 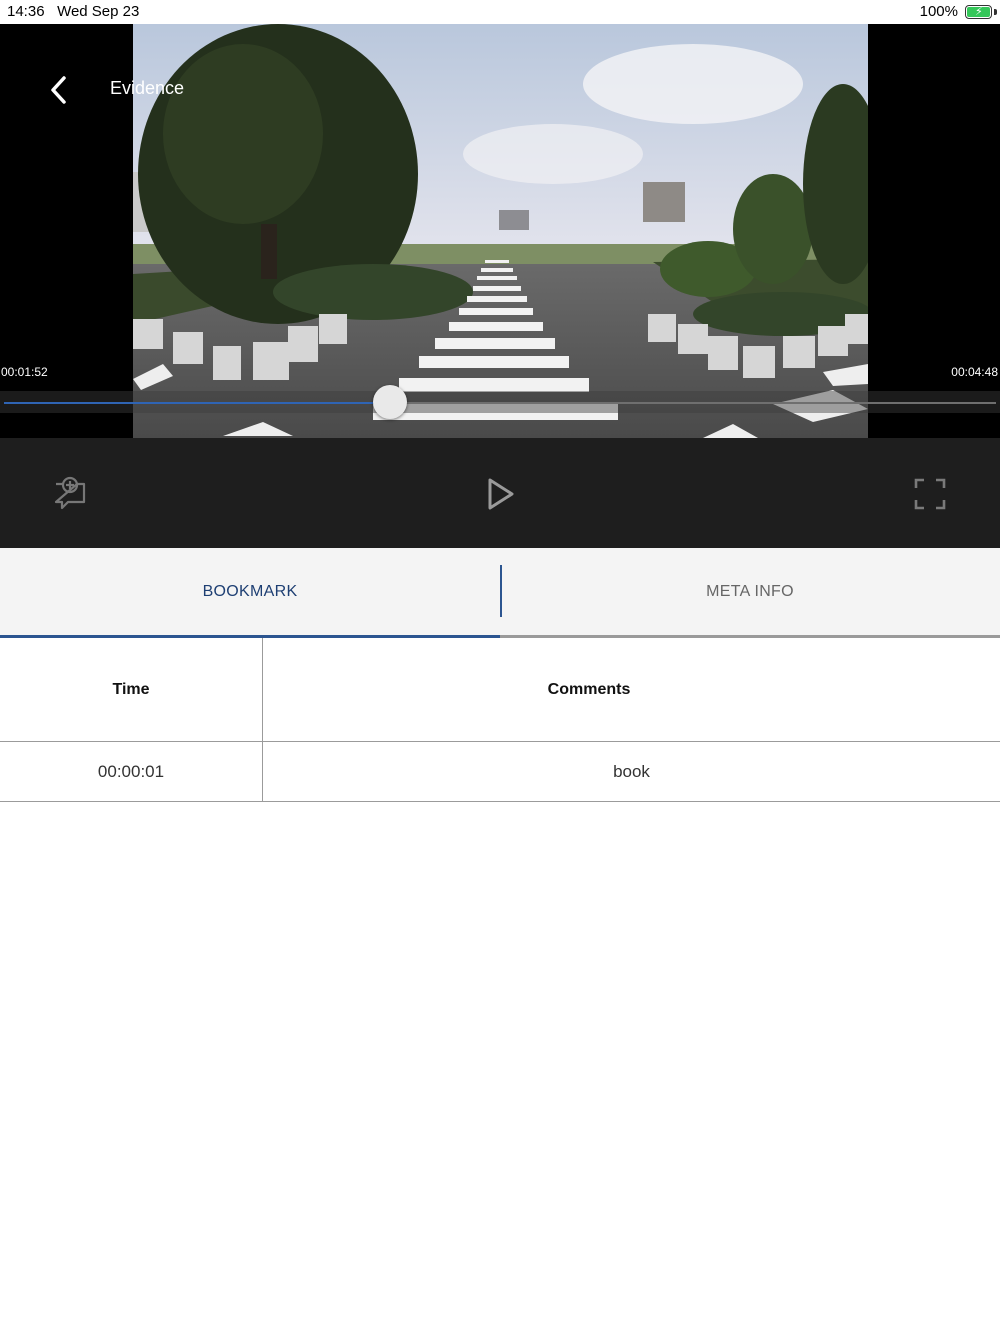 I want to click on seek-bar, so click(x=500, y=403).